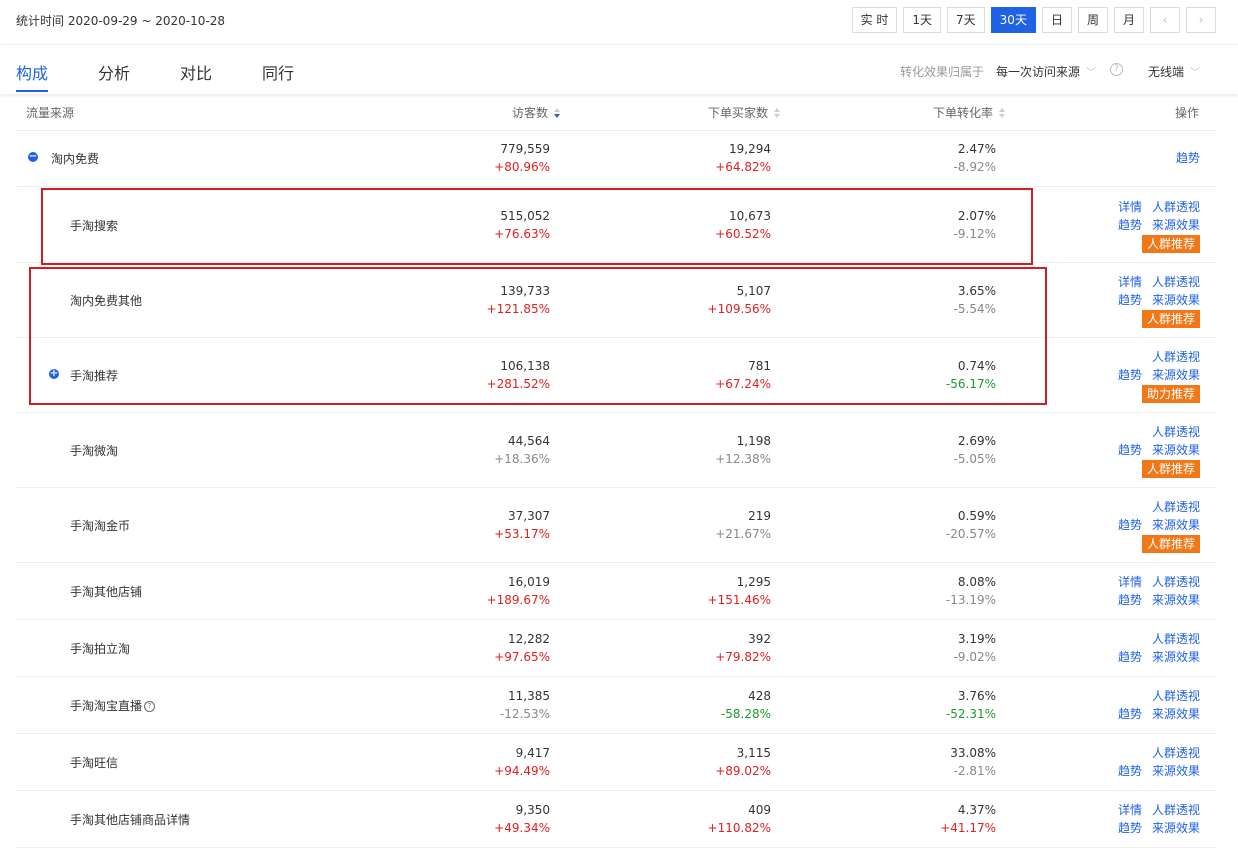 This screenshot has width=1238, height=848. What do you see at coordinates (1013, 20) in the screenshot?
I see `period-30day-button: 30天` at bounding box center [1013, 20].